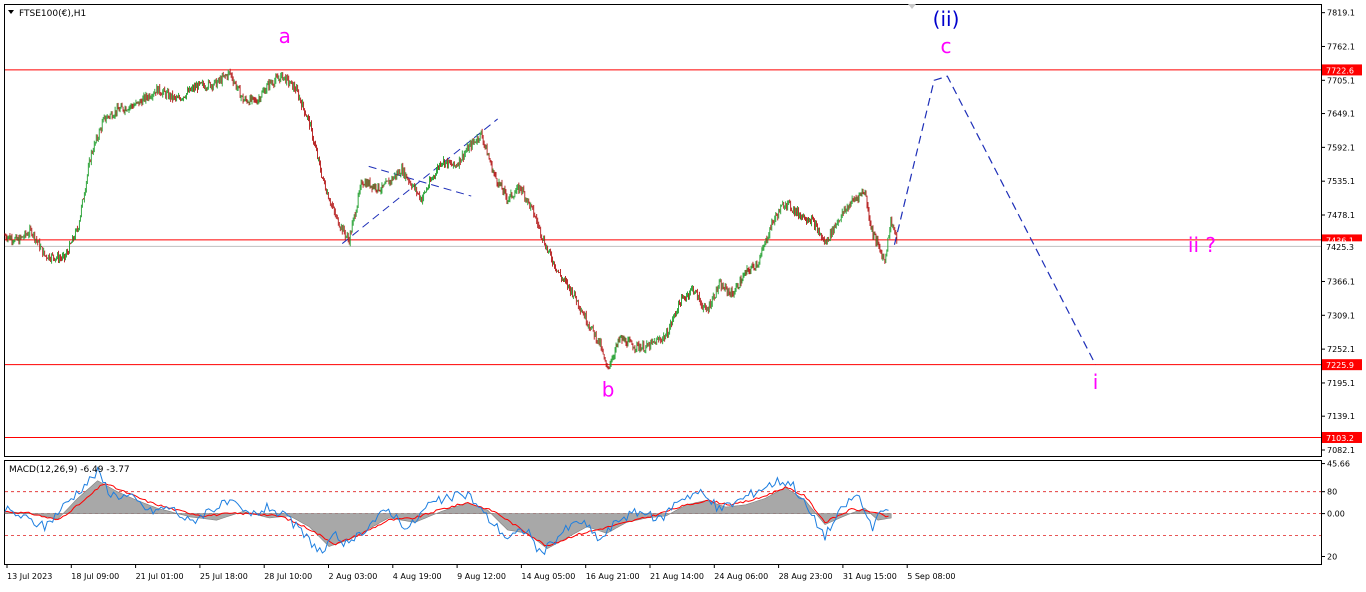 The width and height of the screenshot is (1366, 592). I want to click on x-tick-label: 14 Aug 05:00, so click(548, 576).